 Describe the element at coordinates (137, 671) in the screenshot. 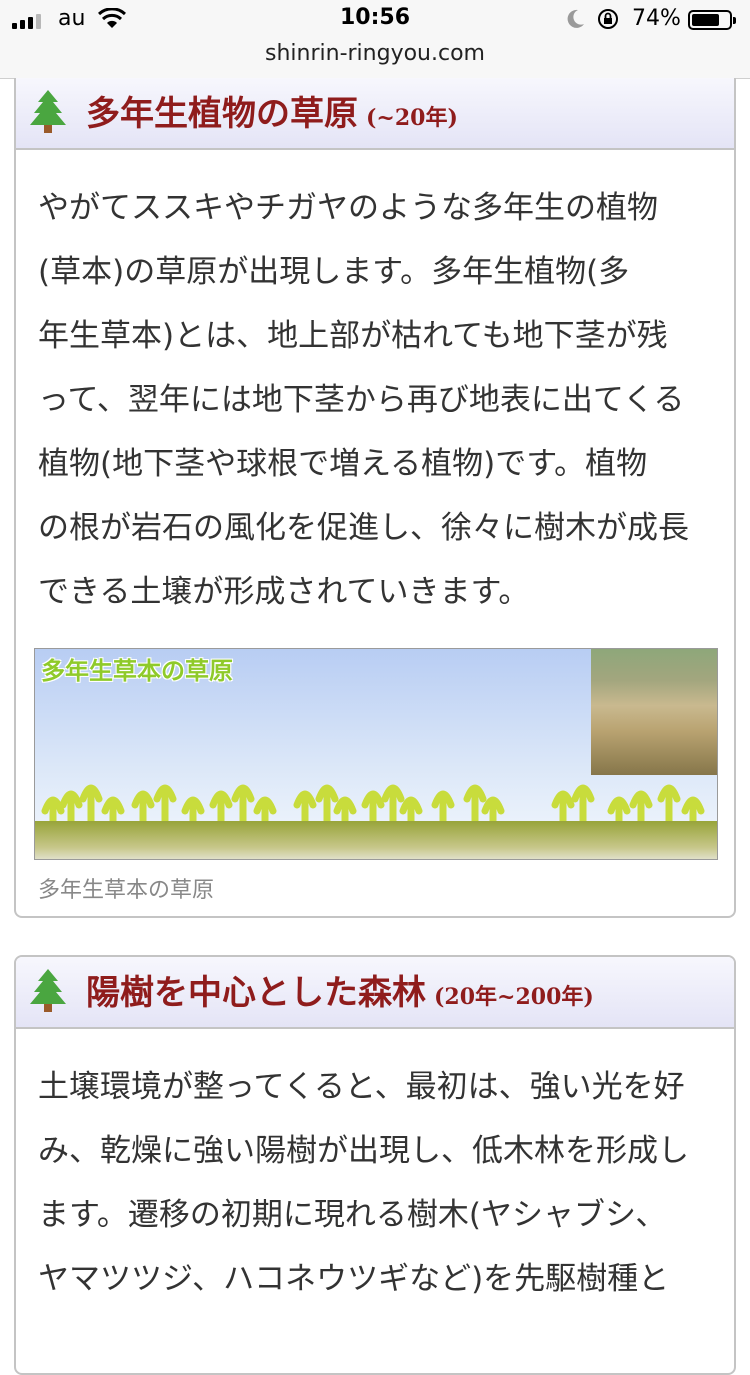

I see `figure-label: 多年生草本の草原` at that location.